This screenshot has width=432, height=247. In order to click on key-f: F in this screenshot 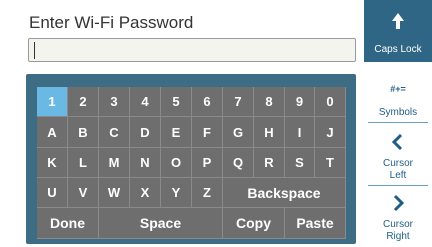, I will do `click(207, 132)`.